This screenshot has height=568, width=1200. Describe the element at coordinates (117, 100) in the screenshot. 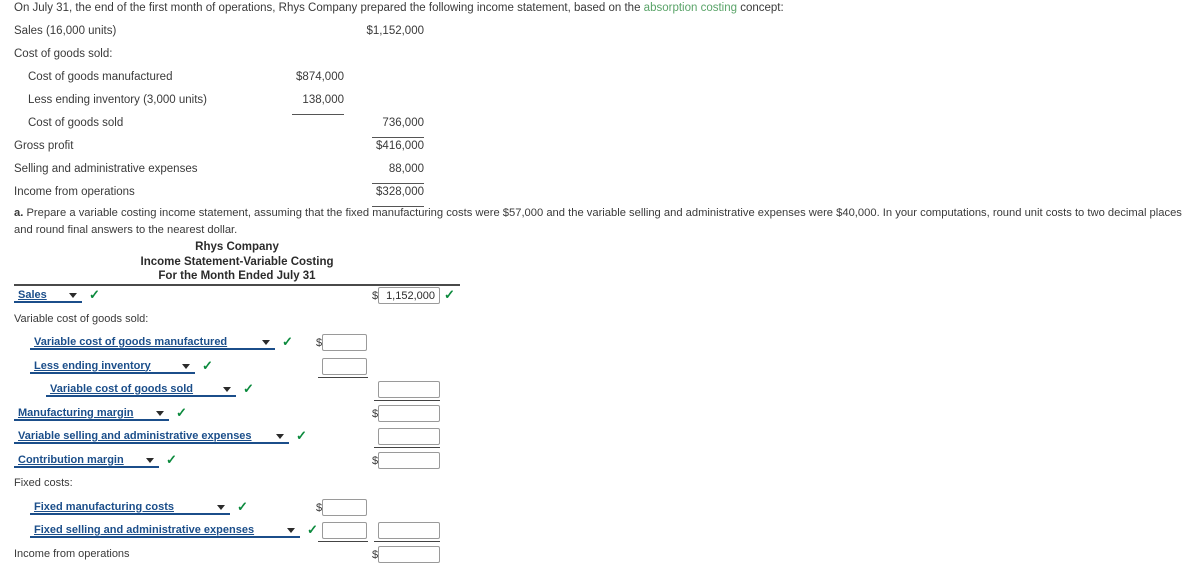

I see `given-row-label: Less ending inventory (3,000 units)` at that location.